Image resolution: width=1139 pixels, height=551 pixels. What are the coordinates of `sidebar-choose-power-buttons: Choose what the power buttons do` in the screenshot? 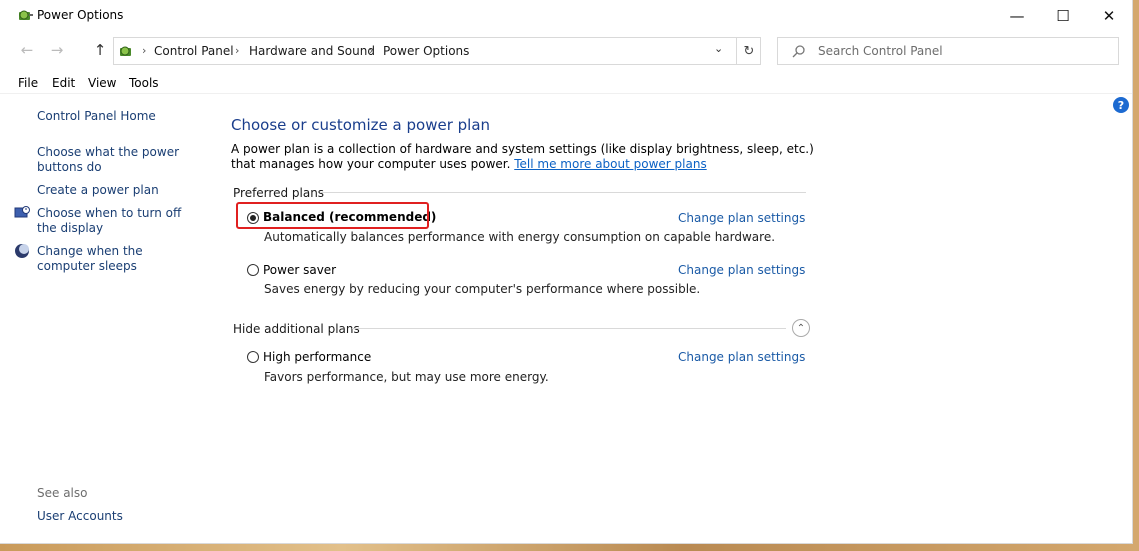 It's located at (112, 160).